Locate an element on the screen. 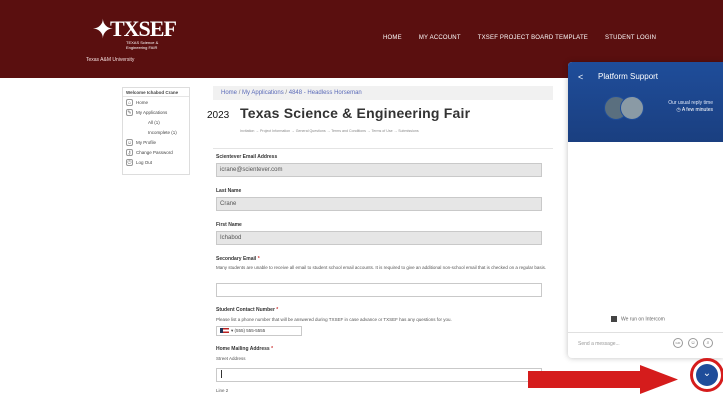  sidebar-item-label: My Applications is located at coordinates (152, 112).